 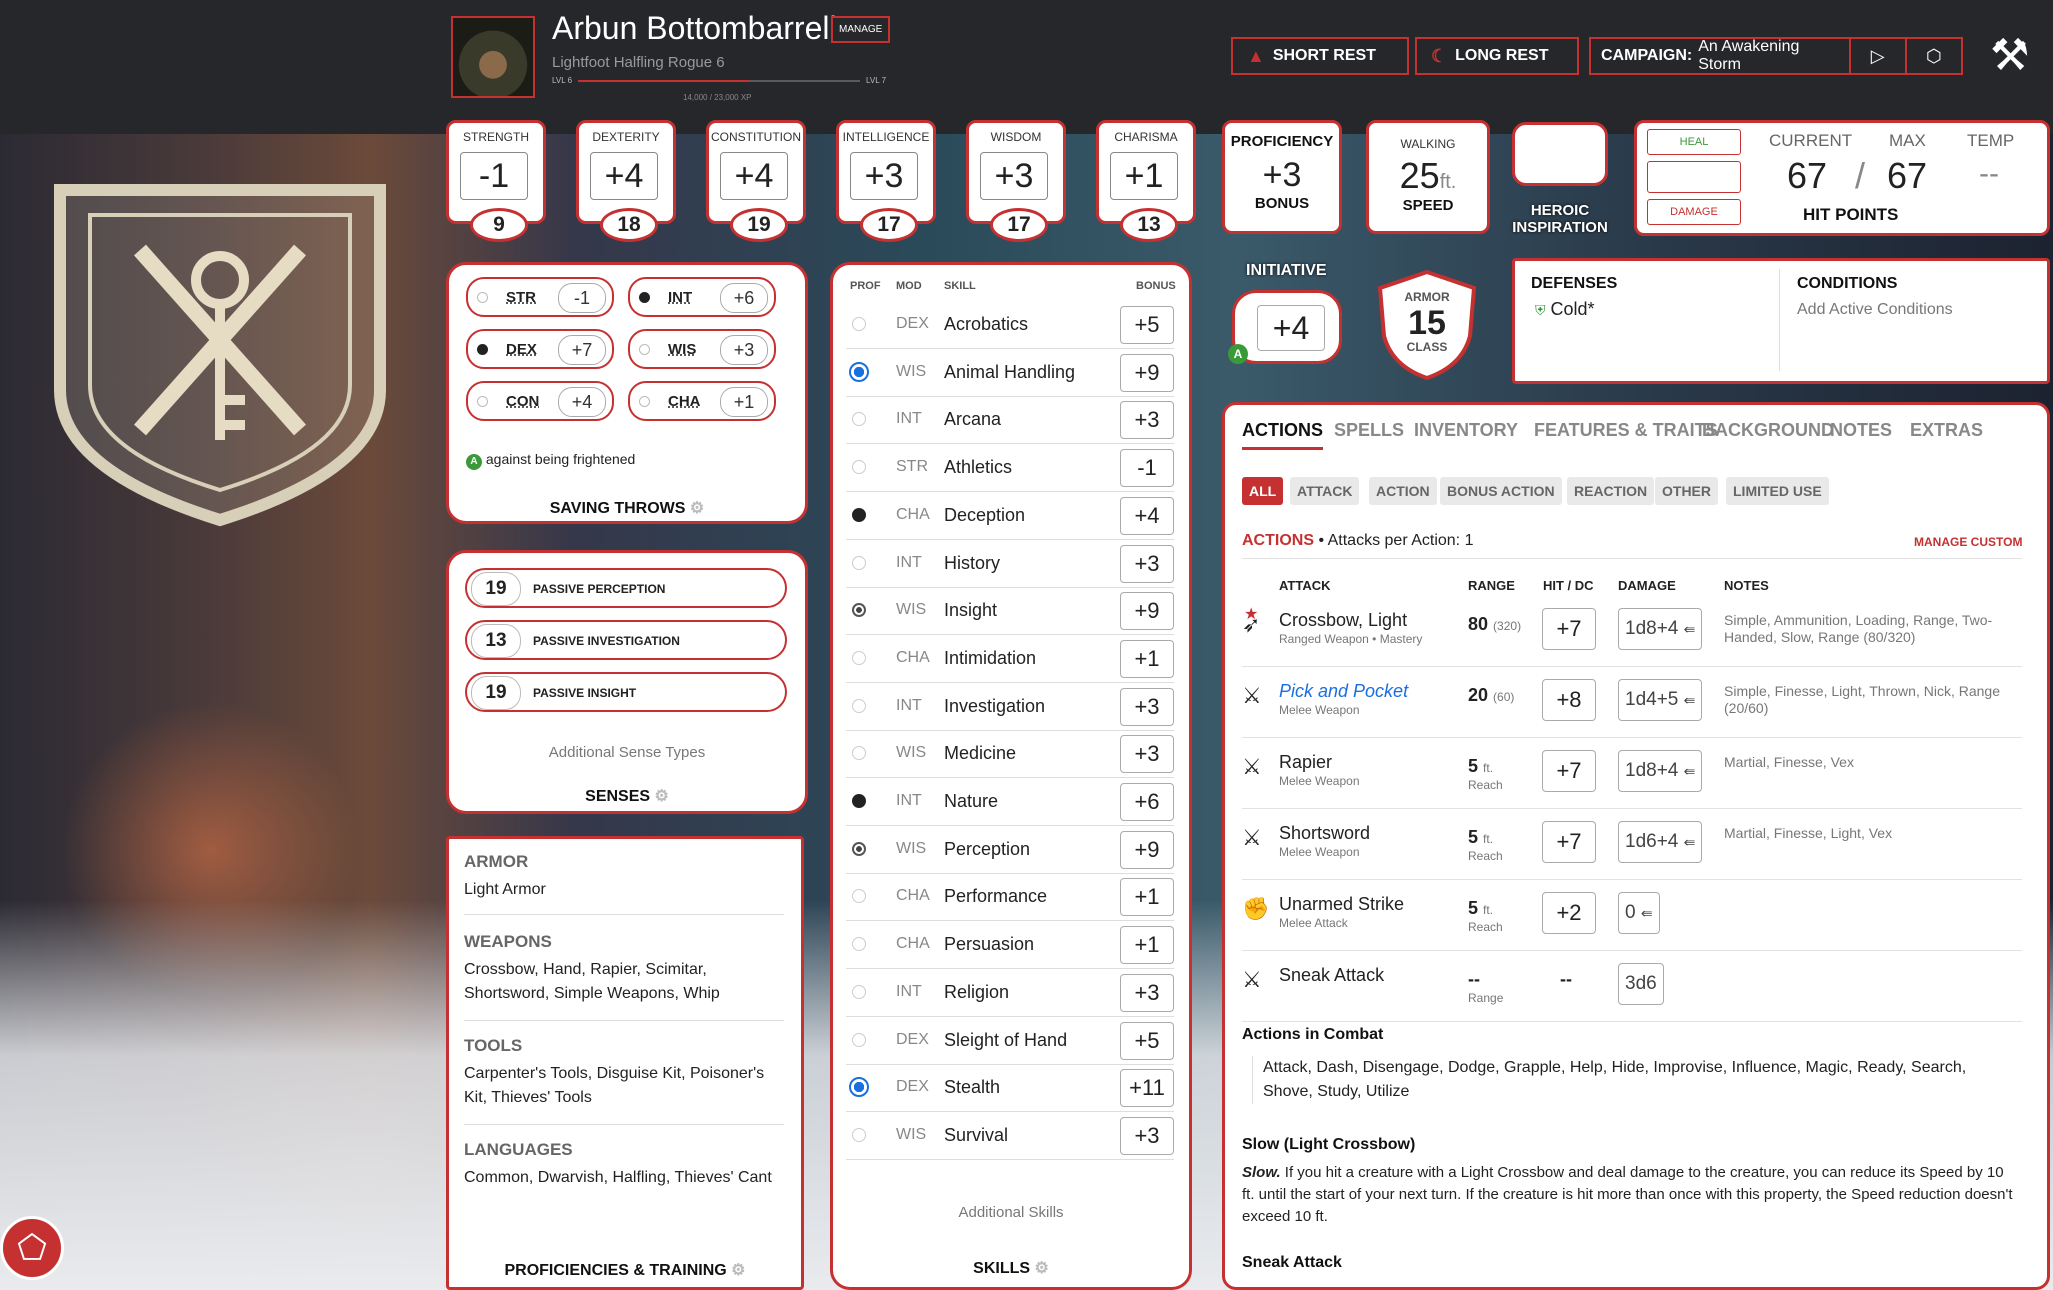 What do you see at coordinates (1343, 691) in the screenshot?
I see `attack-name: Pick and Pocket` at bounding box center [1343, 691].